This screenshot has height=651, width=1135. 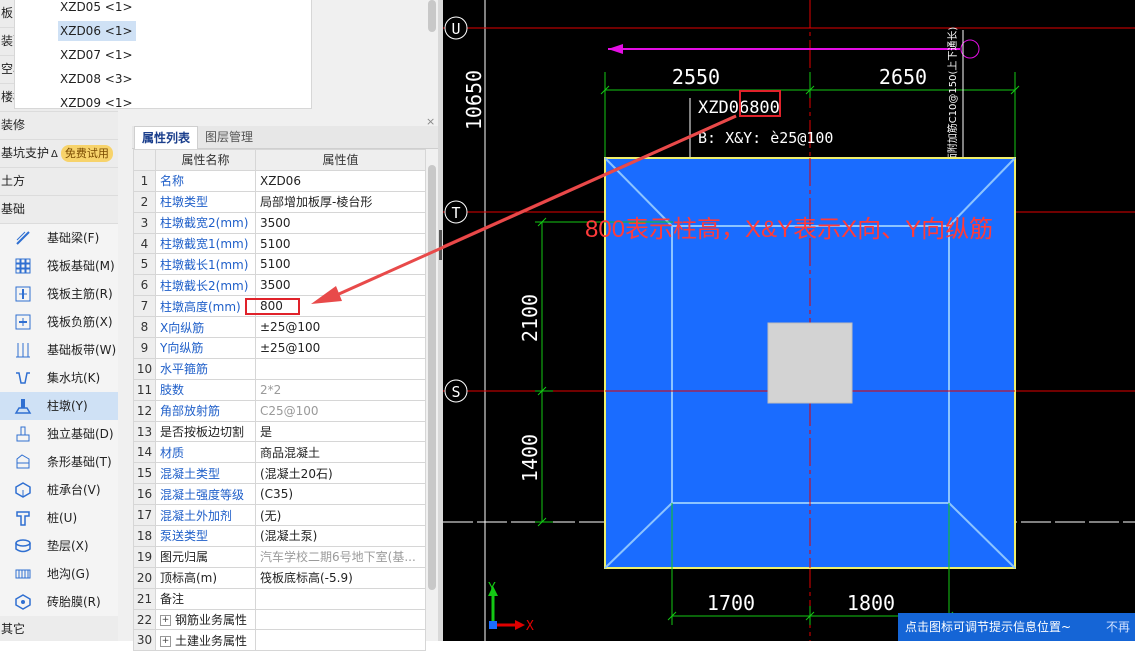 I want to click on tree-item-label: 条形基础(T), so click(x=79, y=462).